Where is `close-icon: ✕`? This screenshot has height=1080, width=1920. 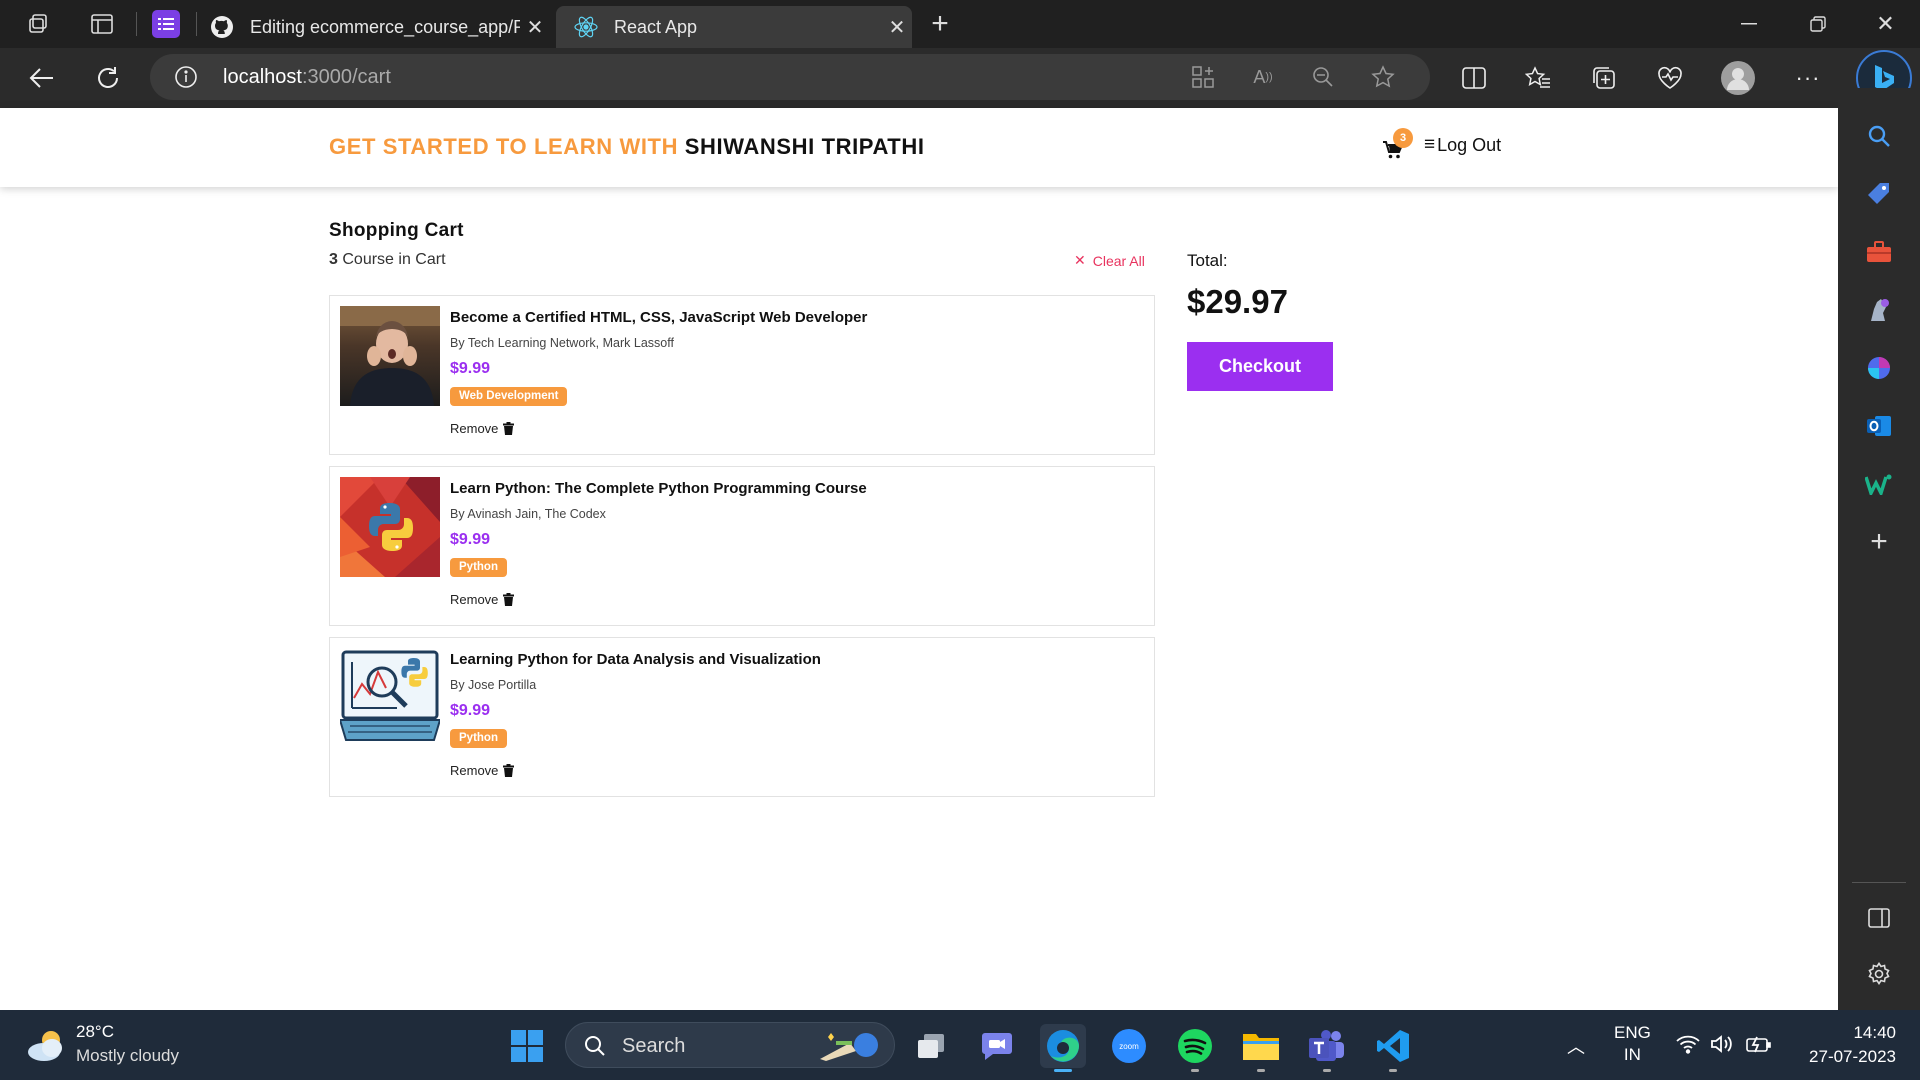 close-icon: ✕ is located at coordinates (1080, 260).